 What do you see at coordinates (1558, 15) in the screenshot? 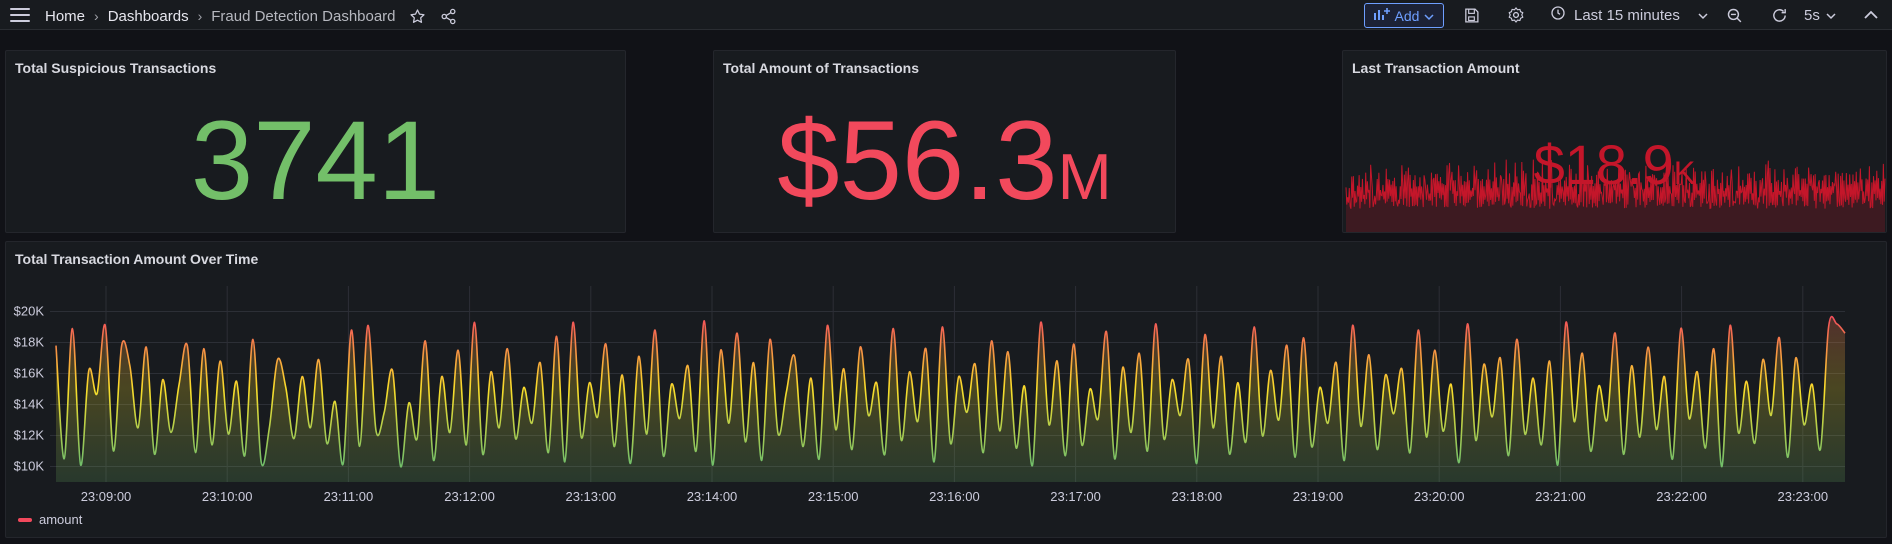
I see `clock-icon` at bounding box center [1558, 15].